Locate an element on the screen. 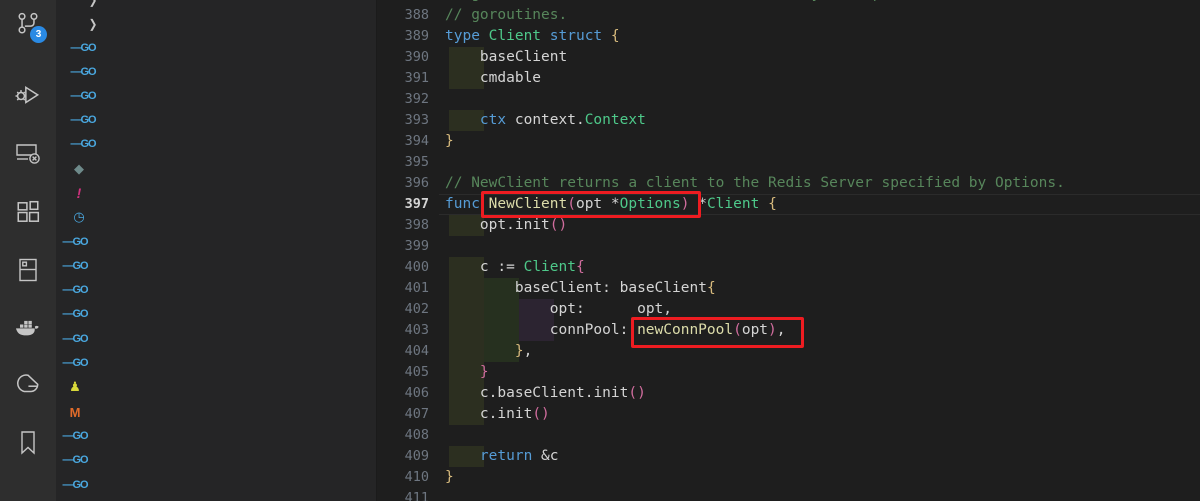 Image resolution: width=1200 pixels, height=501 pixels. line-number: 411 is located at coordinates (416, 495).